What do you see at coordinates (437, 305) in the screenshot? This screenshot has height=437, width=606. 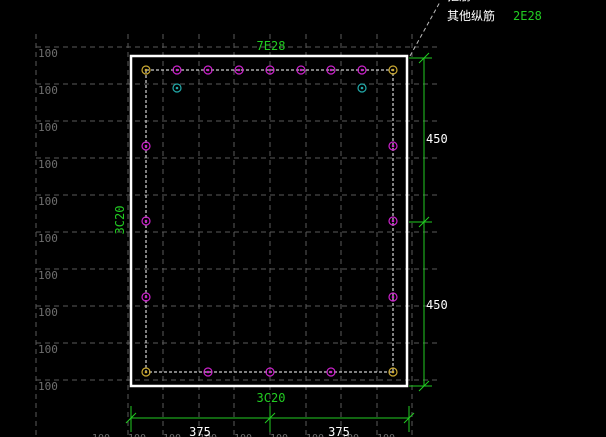 I see `right-dim-lower-value: 450` at bounding box center [437, 305].